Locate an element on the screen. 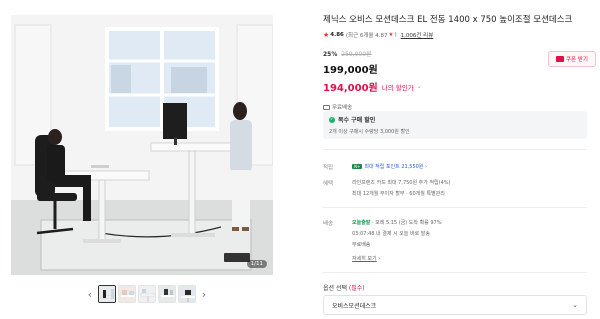 Image resolution: width=600 pixels, height=319 pixels. point-text: 최대 적립 포인트 21,550원 is located at coordinates (394, 167).